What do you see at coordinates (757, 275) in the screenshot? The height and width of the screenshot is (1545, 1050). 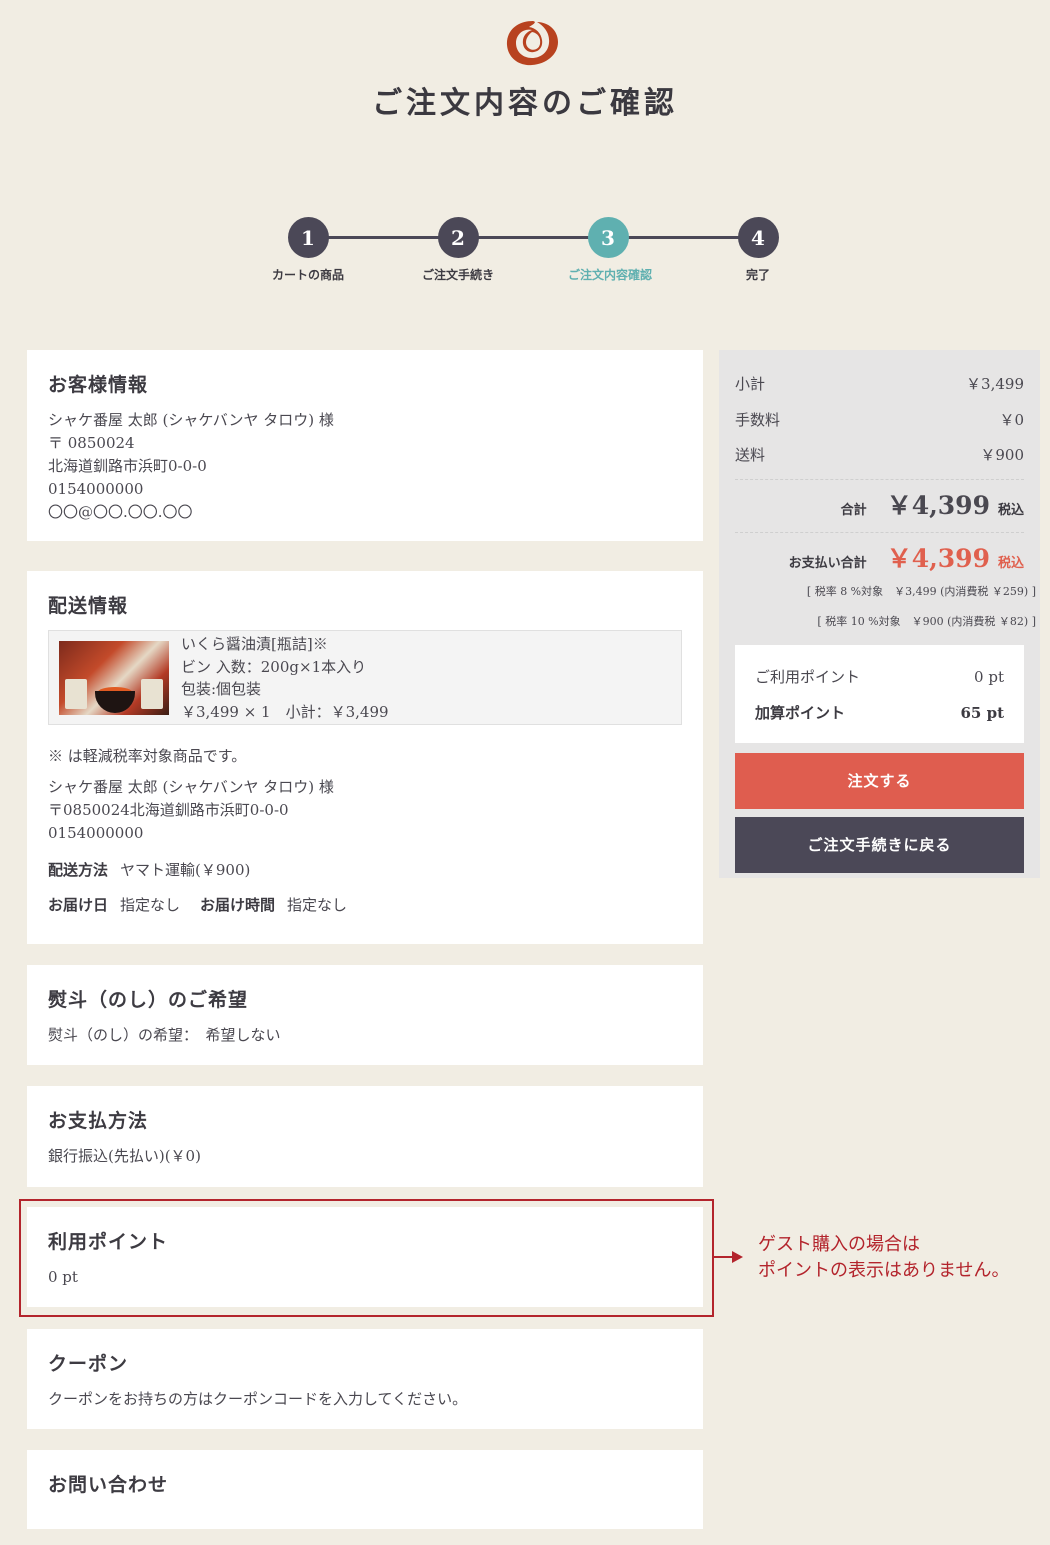 I see `step-label: 完了` at bounding box center [757, 275].